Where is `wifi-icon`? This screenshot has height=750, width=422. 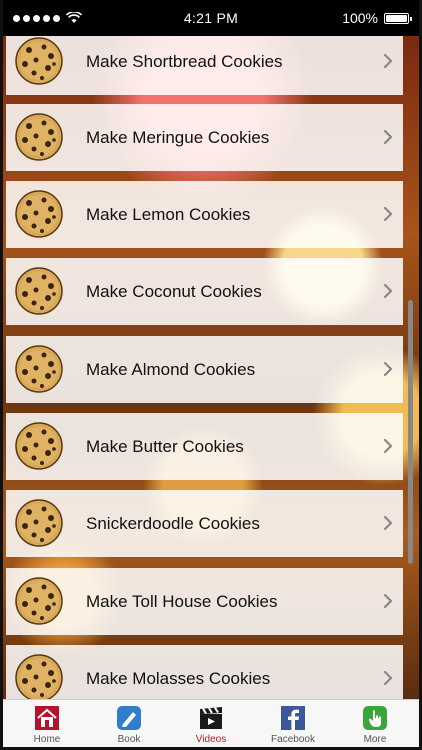 wifi-icon is located at coordinates (74, 17).